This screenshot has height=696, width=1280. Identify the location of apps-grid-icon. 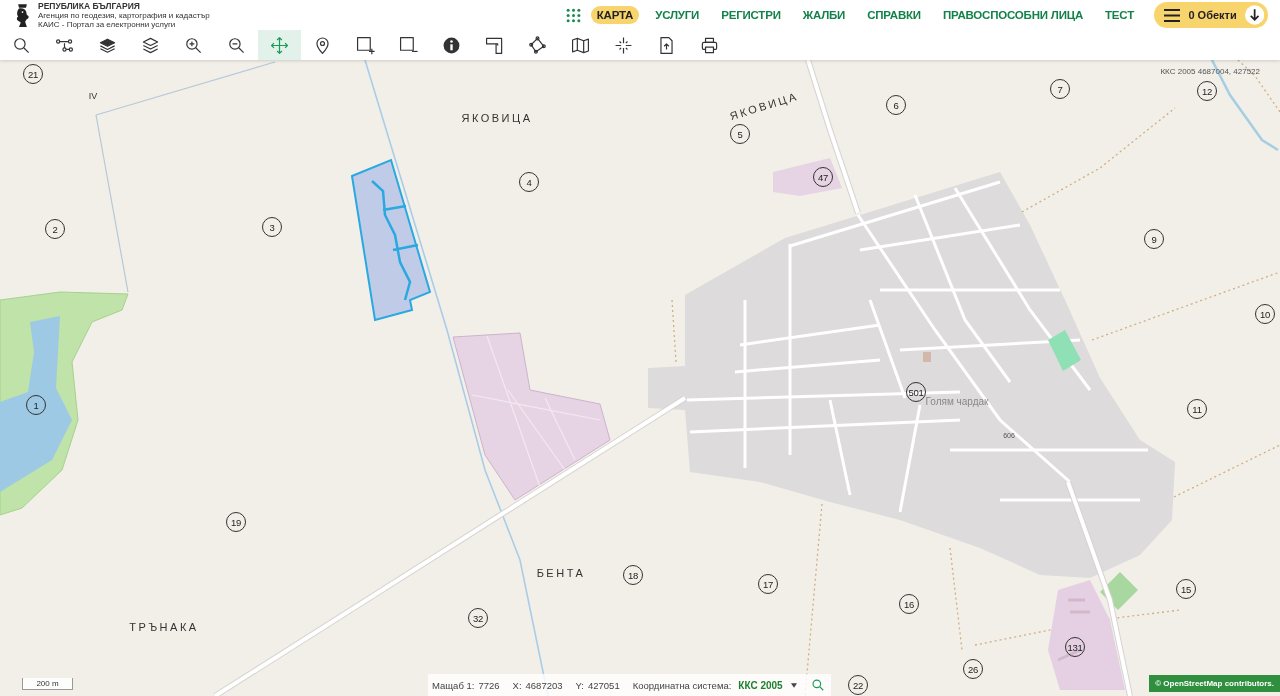
(573, 15).